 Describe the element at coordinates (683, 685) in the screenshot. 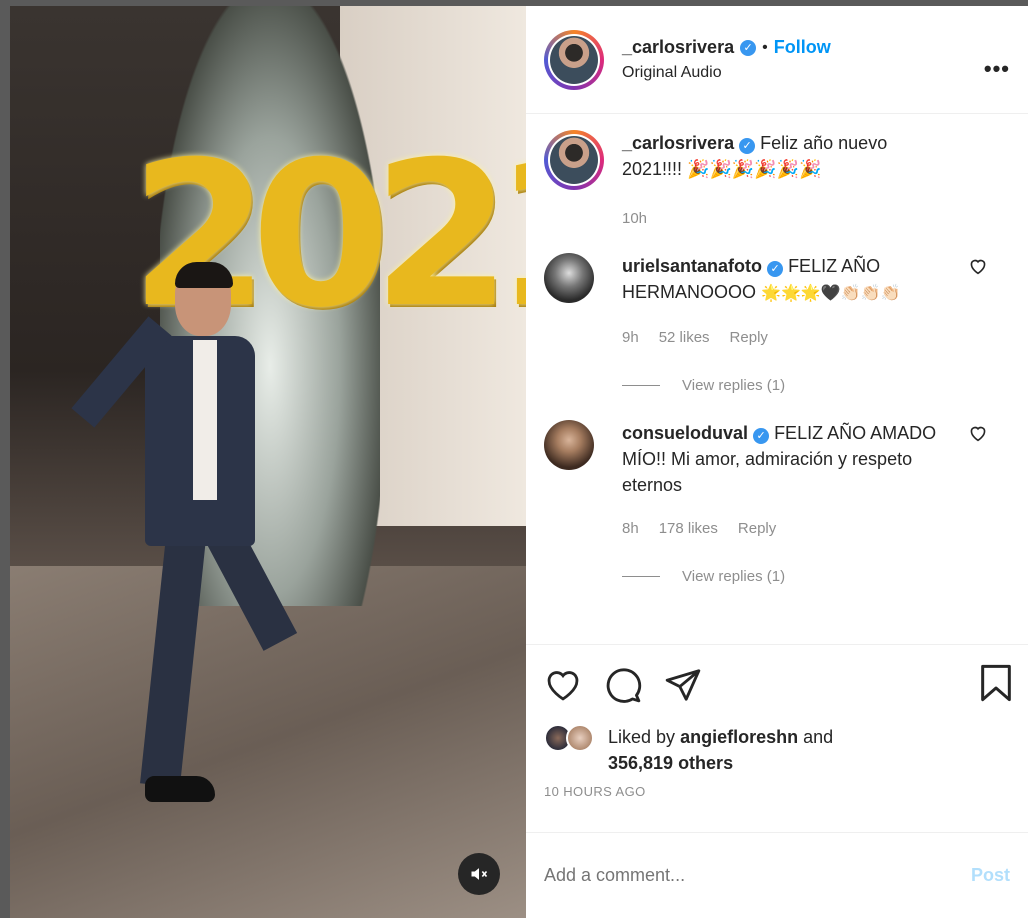

I see `share-paper-plane-icon` at that location.